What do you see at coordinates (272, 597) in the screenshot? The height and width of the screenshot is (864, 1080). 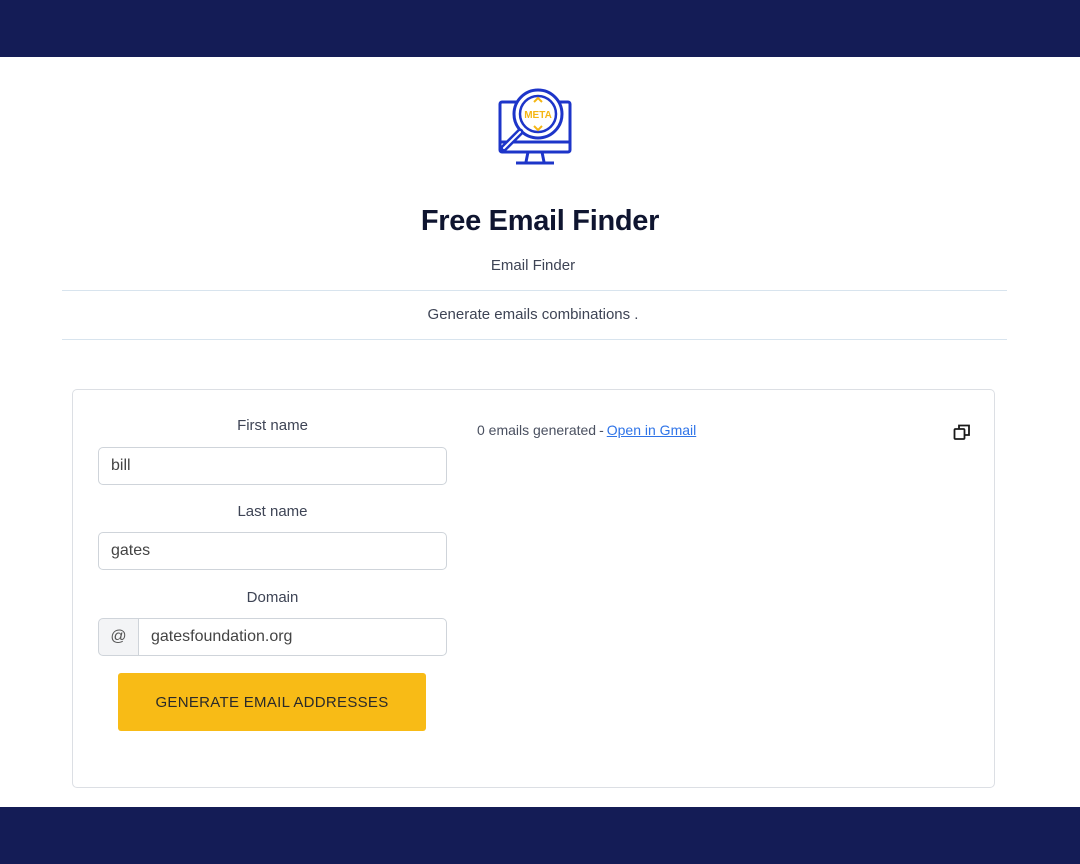 I see `domain-label: Domain` at bounding box center [272, 597].